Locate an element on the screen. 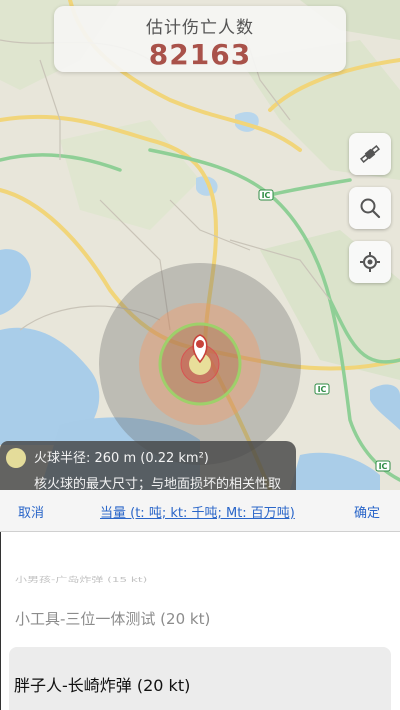 This screenshot has width=400, height=710. casualty-estimate-card: 估计伤亡人数 82163 is located at coordinates (200, 39).